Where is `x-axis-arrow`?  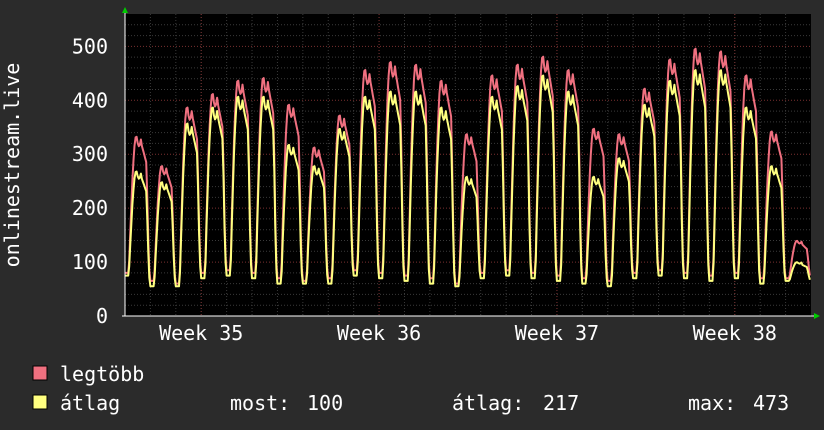
x-axis-arrow is located at coordinates (817, 316).